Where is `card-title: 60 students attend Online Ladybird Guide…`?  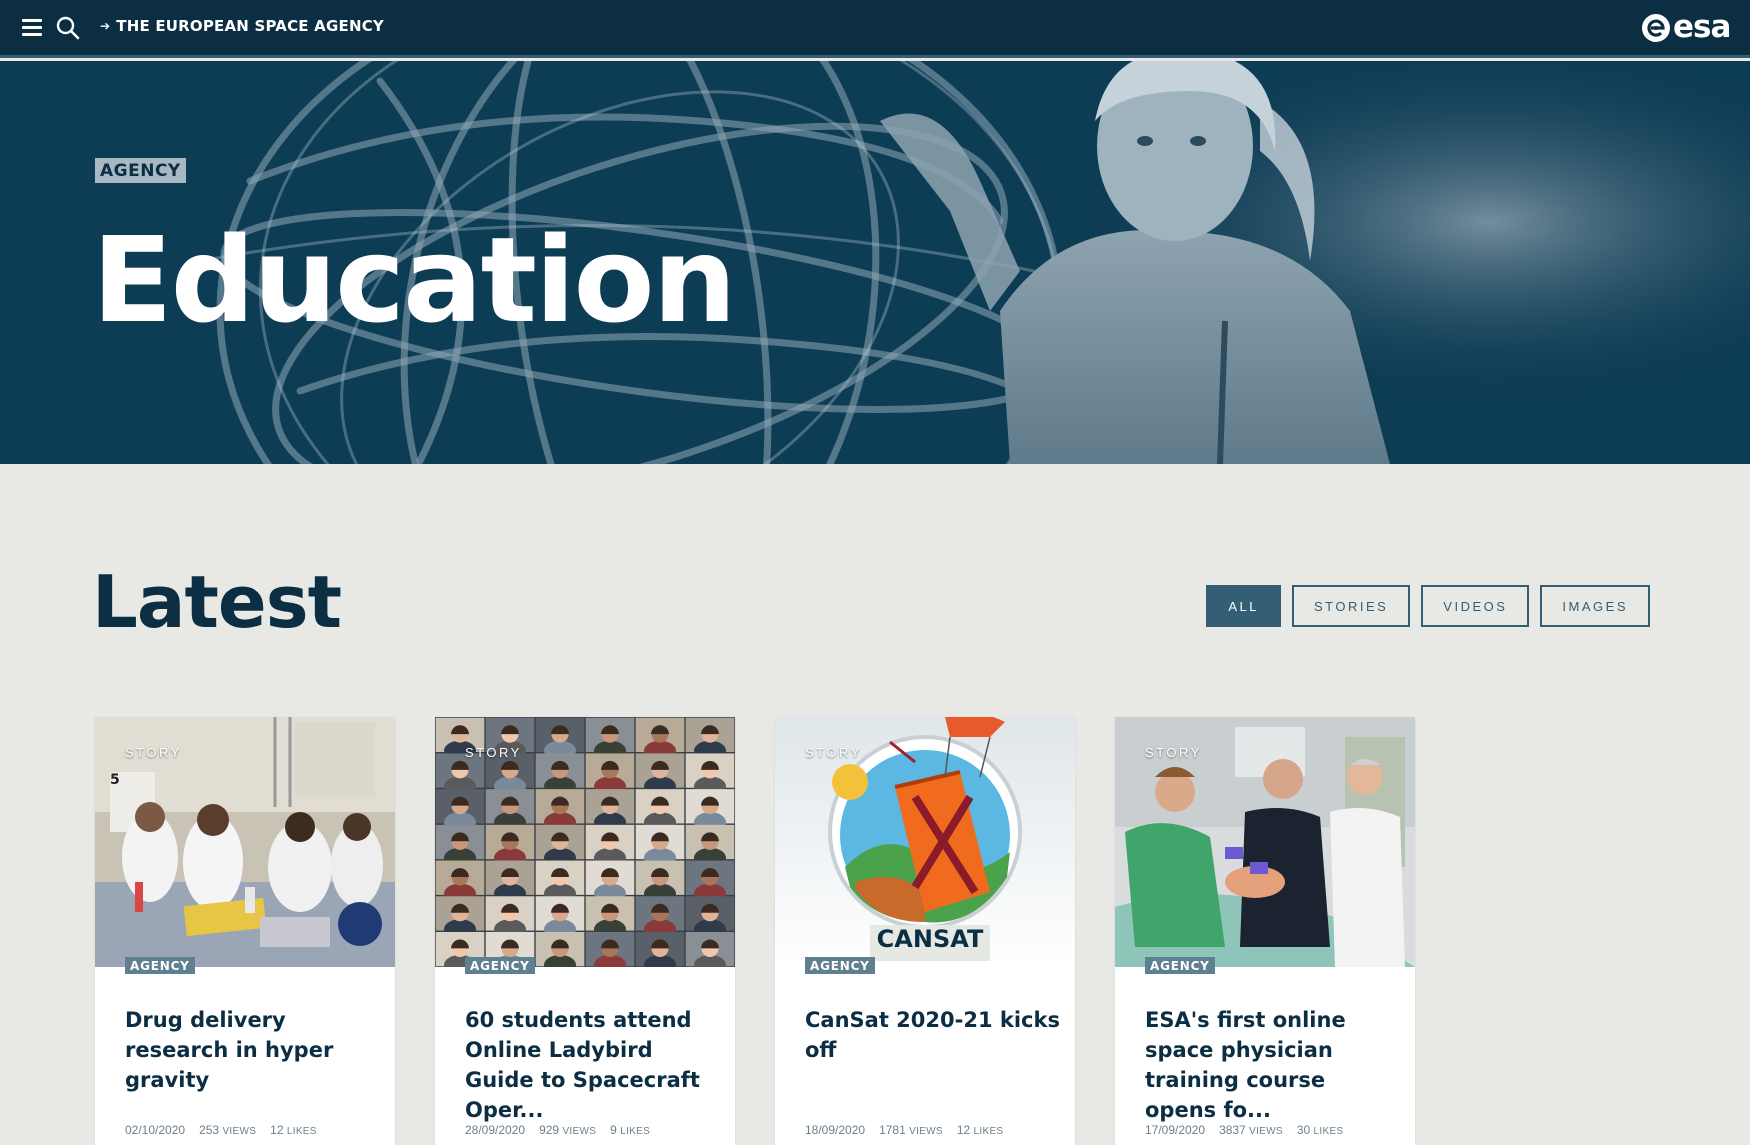
card-title: 60 students attend Online Ladybird Guide… is located at coordinates (592, 1065).